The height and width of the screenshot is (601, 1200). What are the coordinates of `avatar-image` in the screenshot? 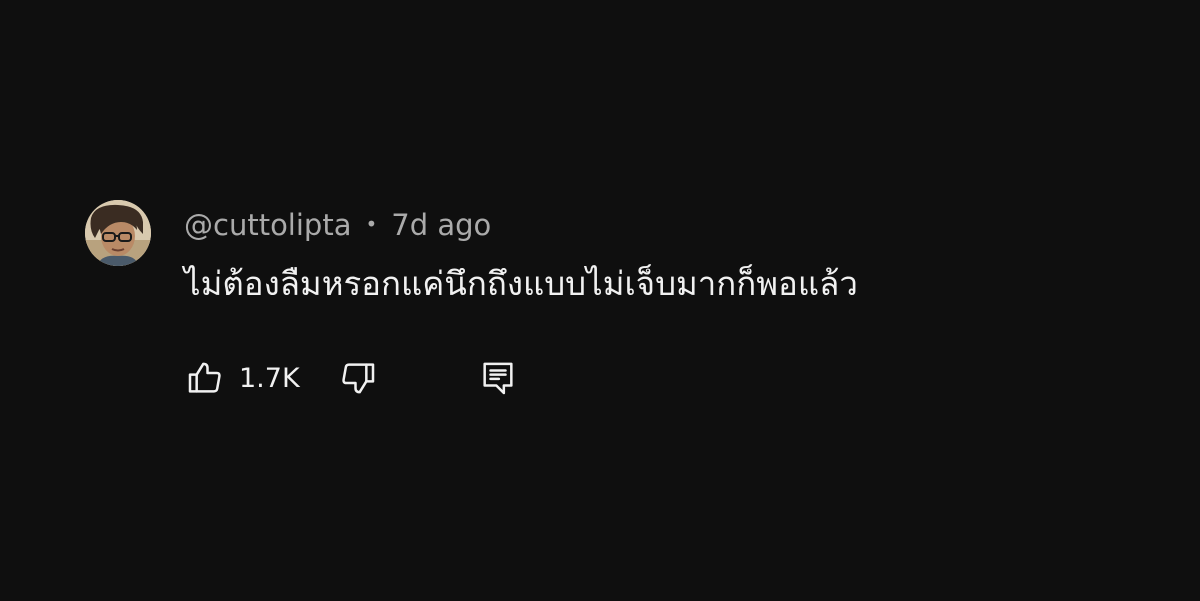 It's located at (118, 233).